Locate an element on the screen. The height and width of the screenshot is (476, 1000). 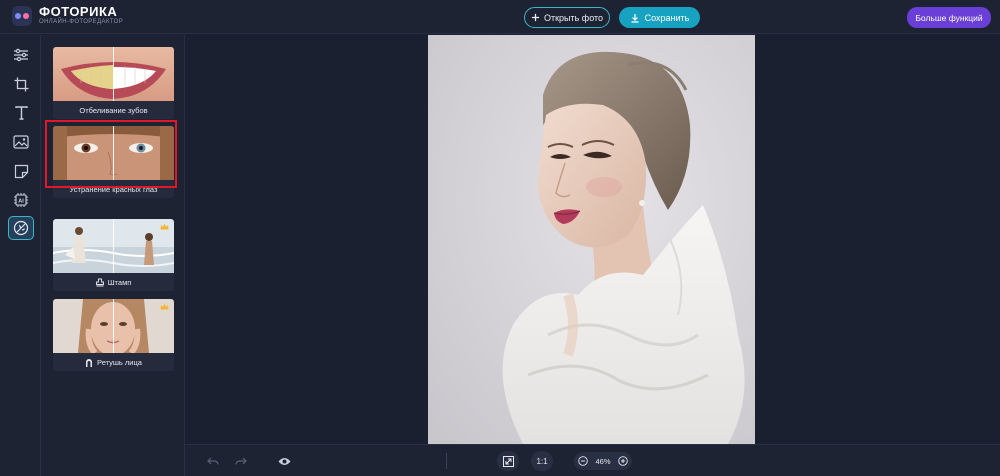
bottom-bar: 1:1 46% is located at coordinates (592, 460).